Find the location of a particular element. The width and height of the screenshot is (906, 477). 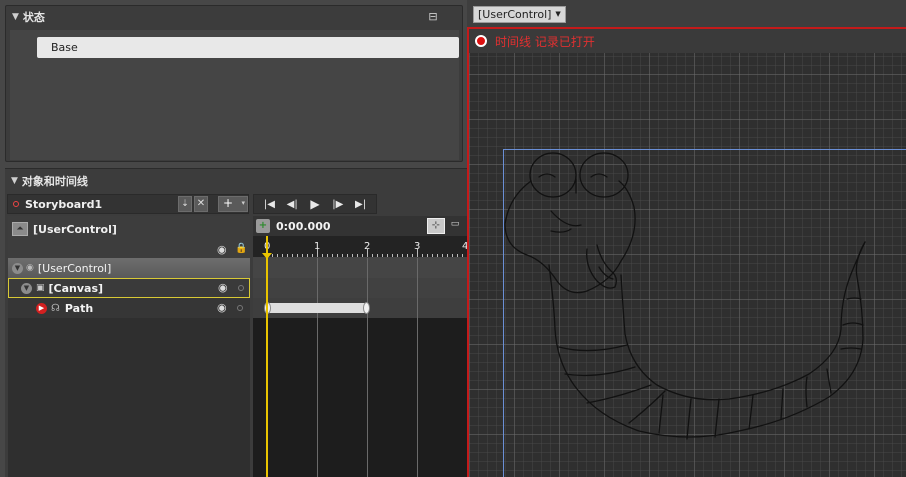

current-time: 0:00.000 is located at coordinates (303, 226).